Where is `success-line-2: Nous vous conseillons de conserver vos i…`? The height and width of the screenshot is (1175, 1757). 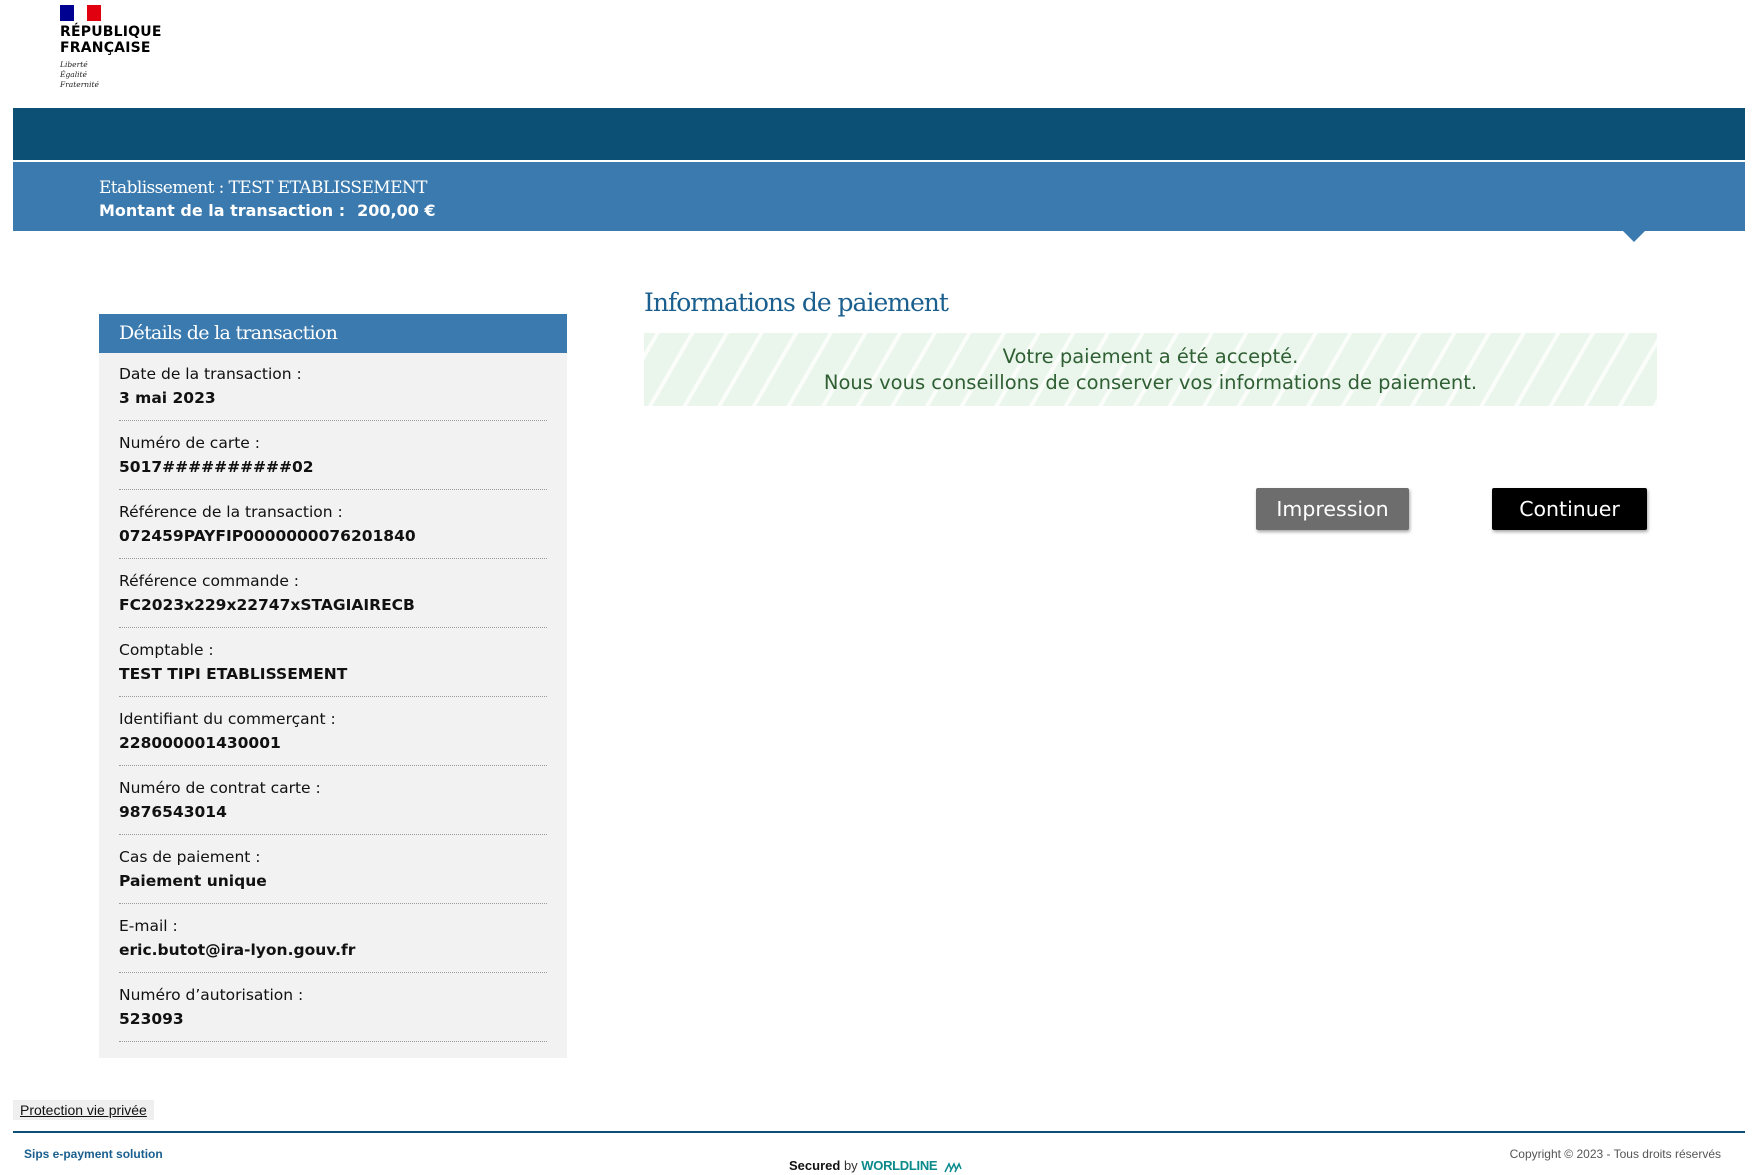 success-line-2: Nous vous conseillons de conserver vos i… is located at coordinates (1150, 382).